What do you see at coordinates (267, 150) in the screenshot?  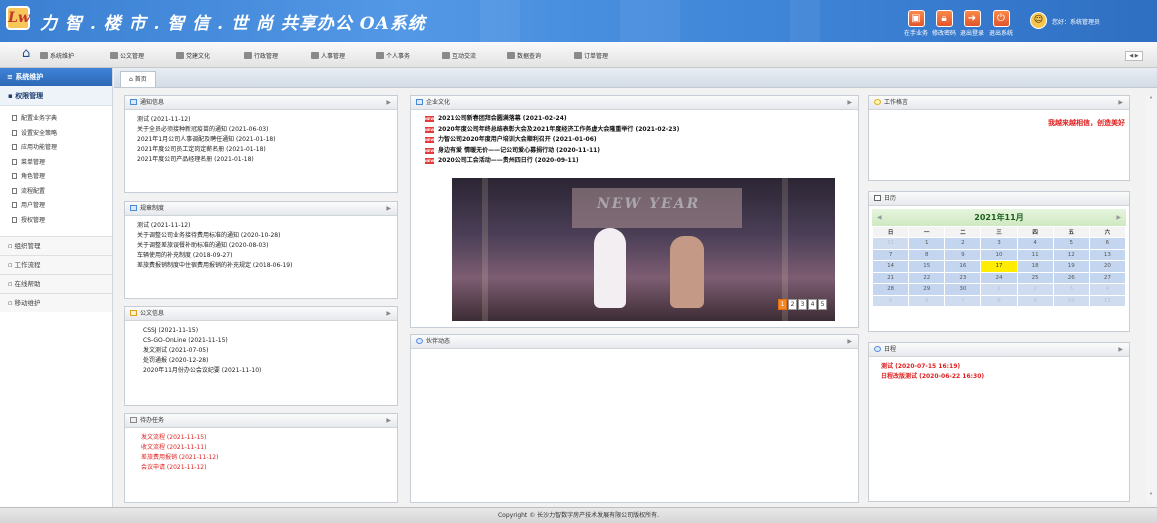 I see `list-item: 2021年度公司员工定岗定薪名册 (2021-01-18)` at bounding box center [267, 150].